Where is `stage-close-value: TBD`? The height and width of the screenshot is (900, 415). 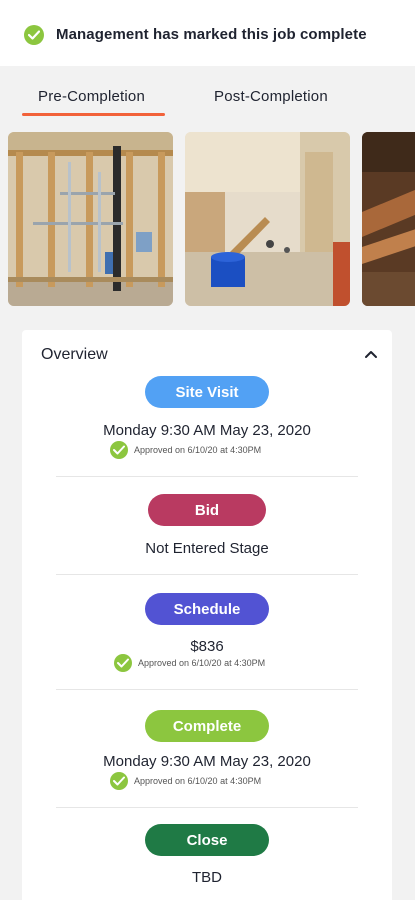
stage-close-value: TBD is located at coordinates (207, 877).